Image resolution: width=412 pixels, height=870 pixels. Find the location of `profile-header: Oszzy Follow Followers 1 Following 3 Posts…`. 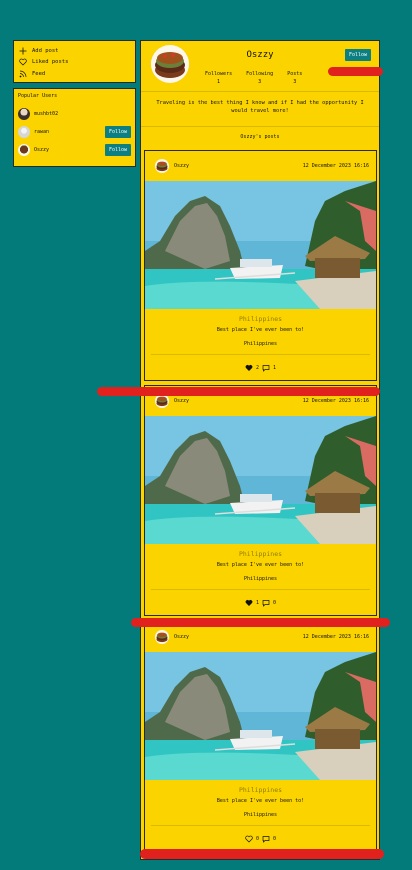

profile-header: Oszzy Follow Followers 1 Following 3 Posts… is located at coordinates (260, 66).